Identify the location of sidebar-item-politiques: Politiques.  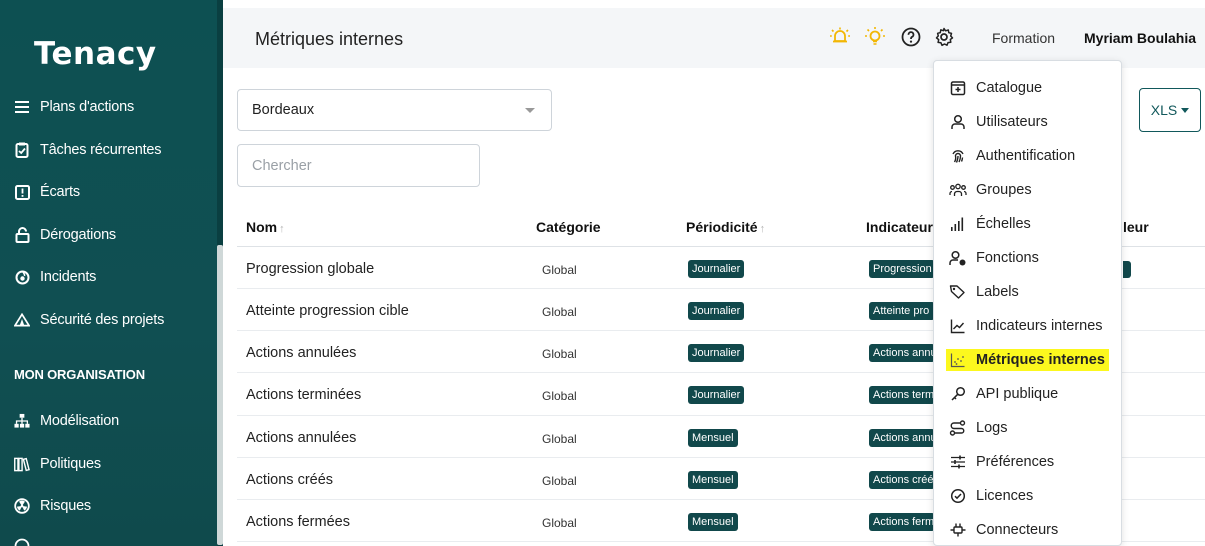
(57, 464).